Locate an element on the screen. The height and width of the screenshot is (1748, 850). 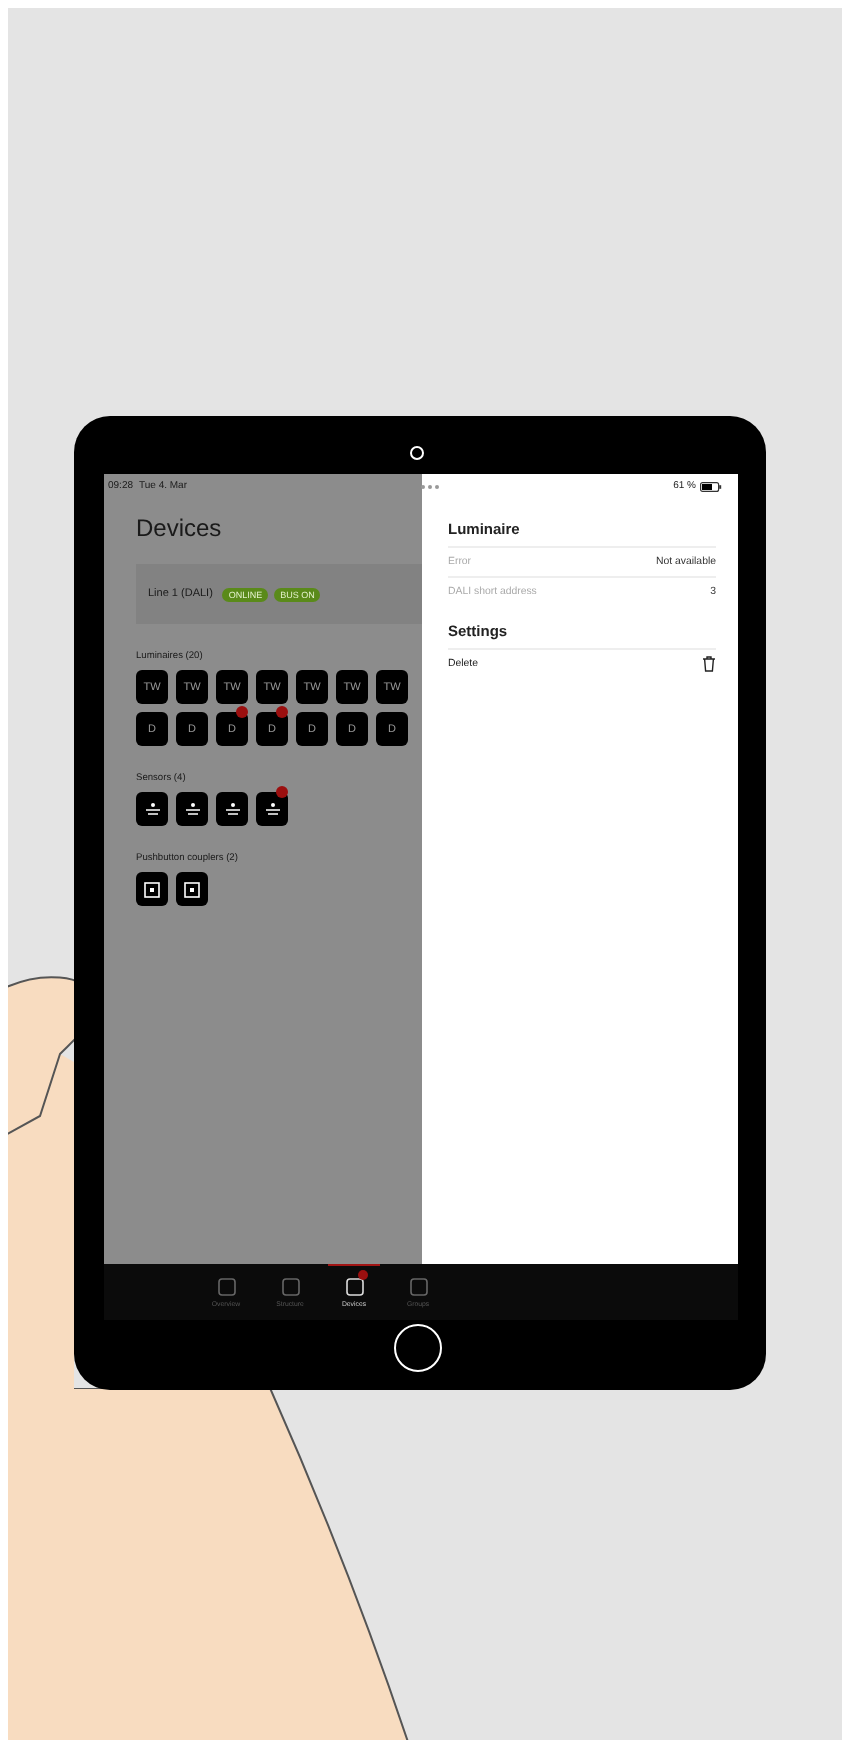
camera-icon is located at coordinates (417, 453).